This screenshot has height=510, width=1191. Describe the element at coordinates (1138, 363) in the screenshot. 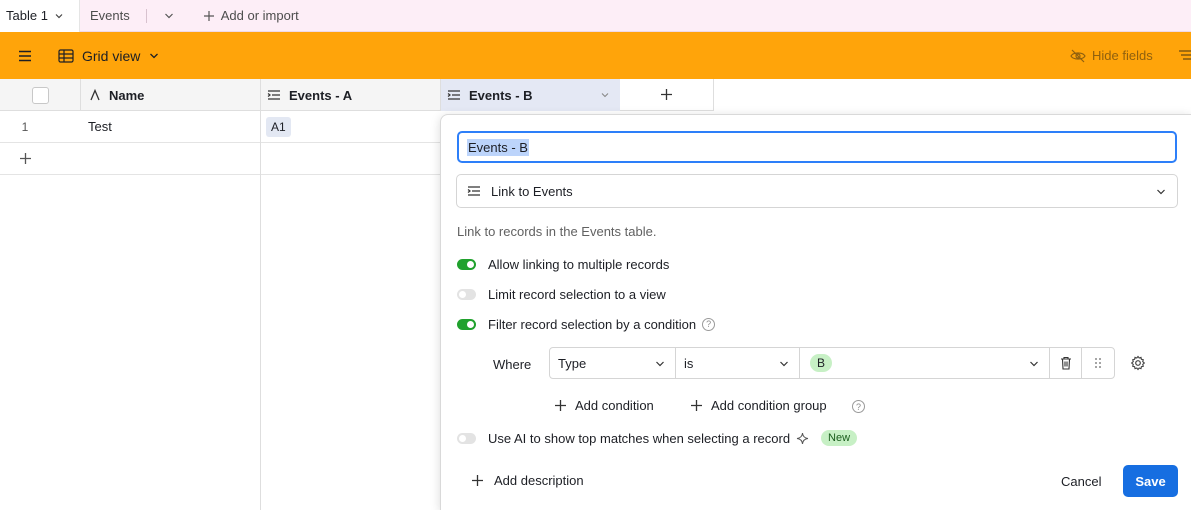

I see `gear-icon` at that location.